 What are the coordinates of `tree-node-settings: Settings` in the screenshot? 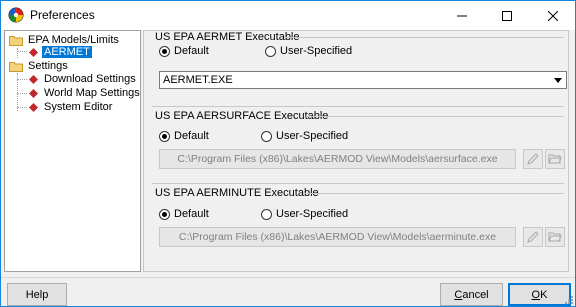 It's located at (39, 66).